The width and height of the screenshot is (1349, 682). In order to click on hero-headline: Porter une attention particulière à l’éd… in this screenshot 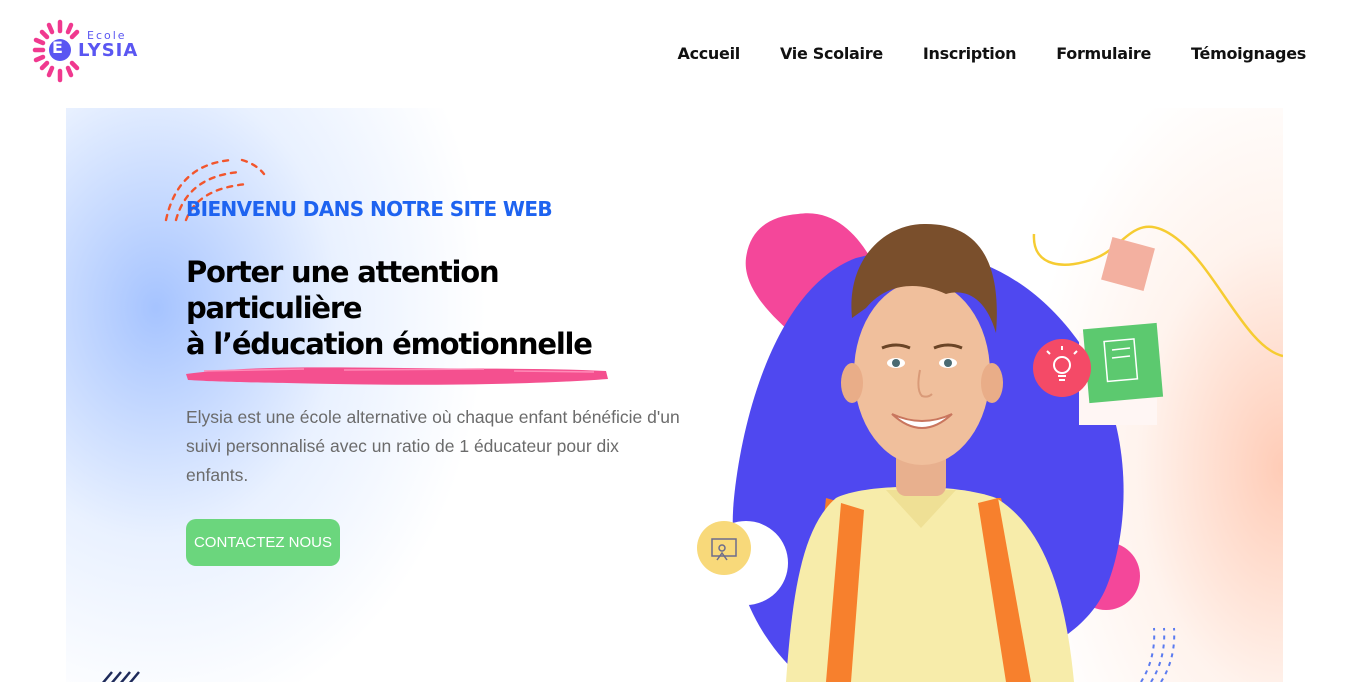, I will do `click(421, 308)`.